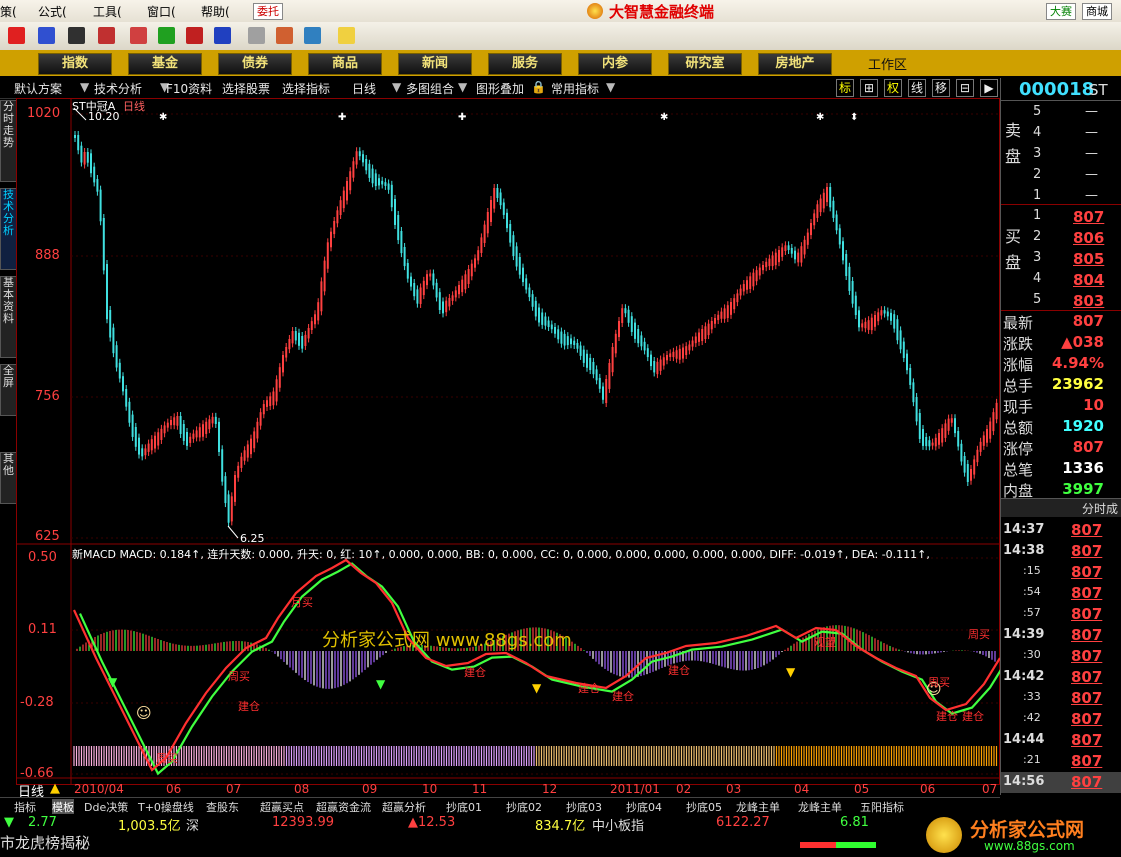  I want to click on indicator-tab: 超赢分析, so click(404, 807).